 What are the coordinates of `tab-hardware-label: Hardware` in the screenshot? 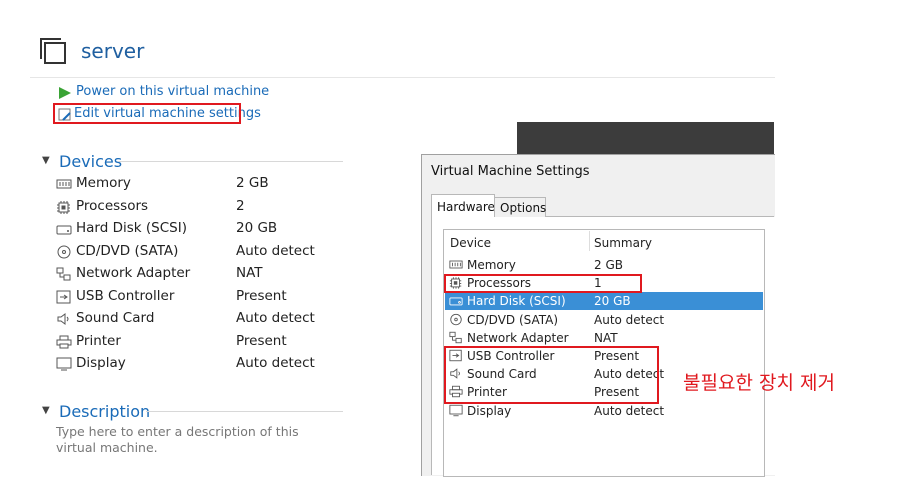 It's located at (466, 207).